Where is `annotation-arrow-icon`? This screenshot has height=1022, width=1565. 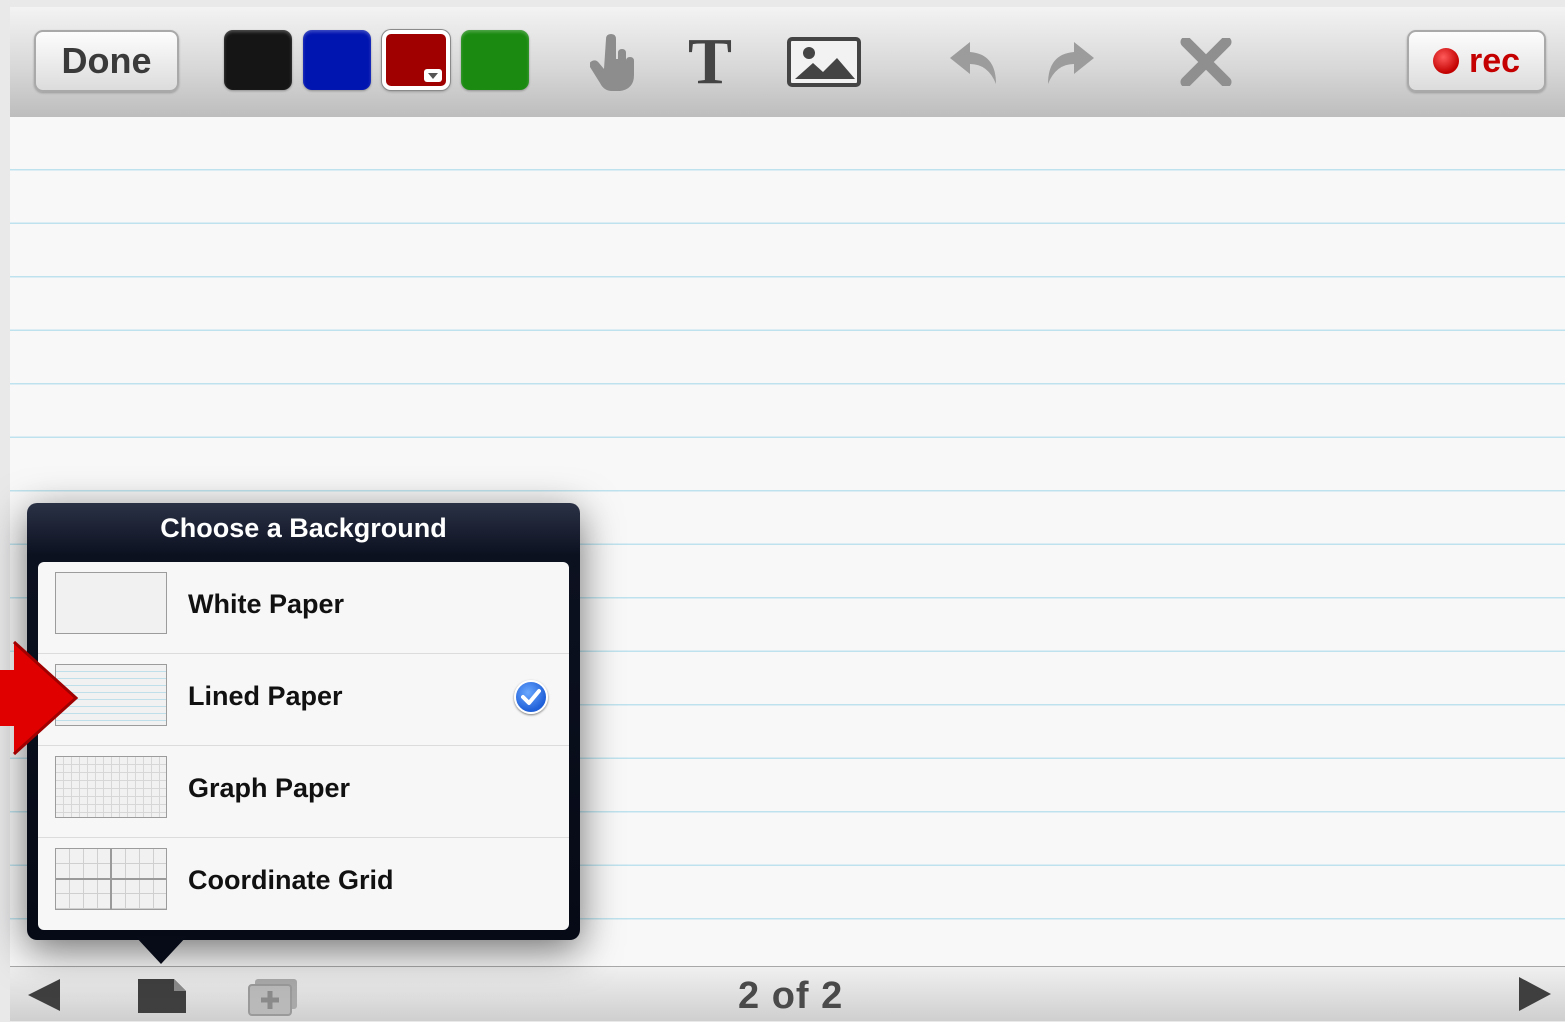
annotation-arrow-icon is located at coordinates (40, 701).